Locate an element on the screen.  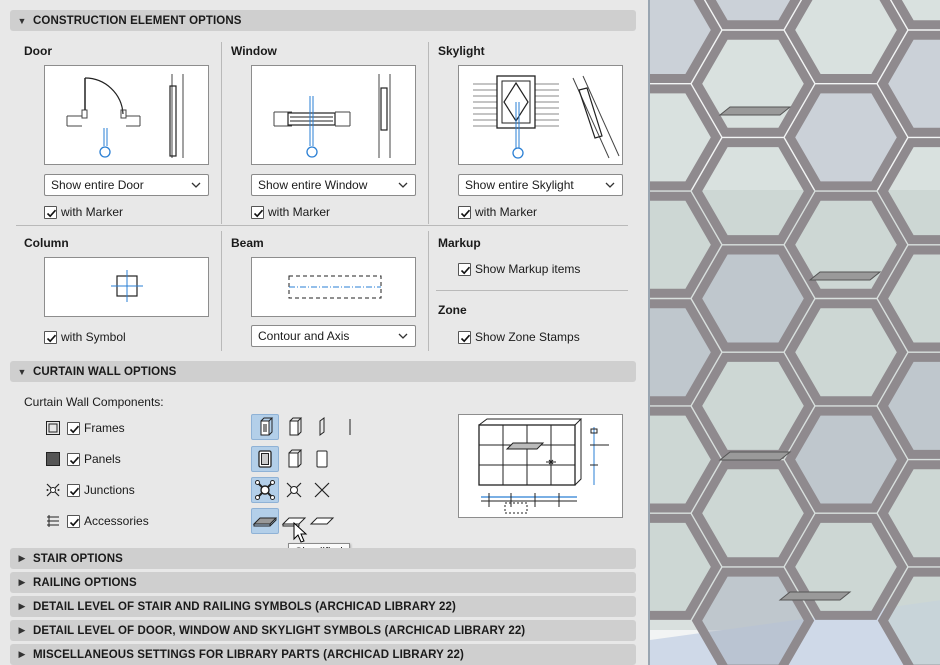
panels-detailed-button is located at coordinates (265, 459).